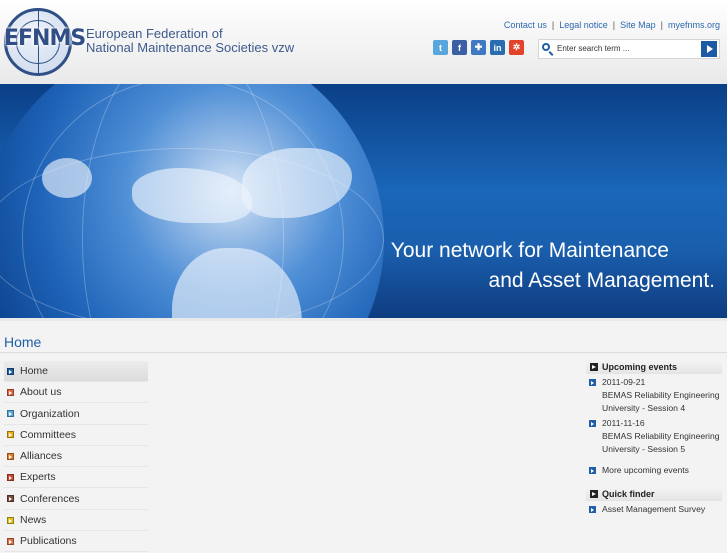  I want to click on nav-item-experts: Experts, so click(76, 478).